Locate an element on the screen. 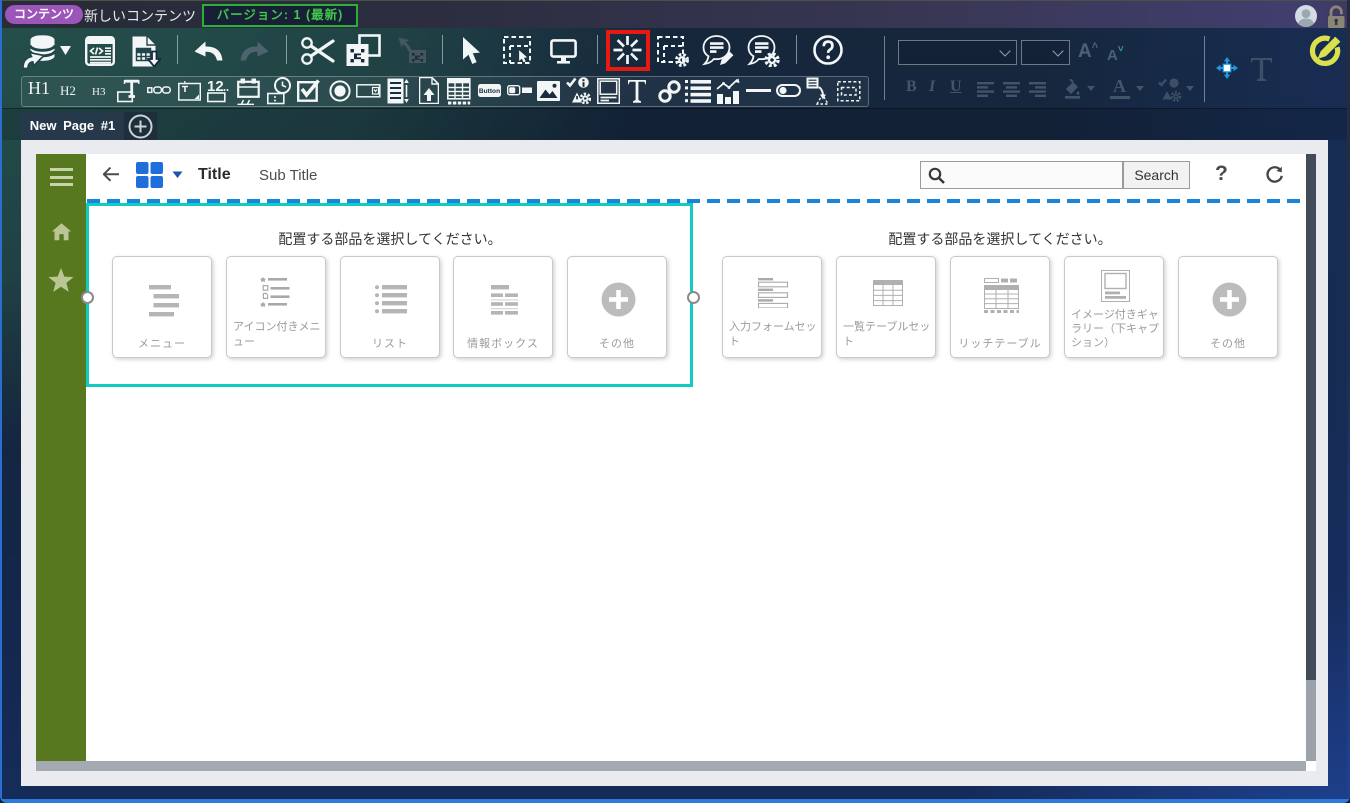  svg-text: Button is located at coordinates (489, 91).